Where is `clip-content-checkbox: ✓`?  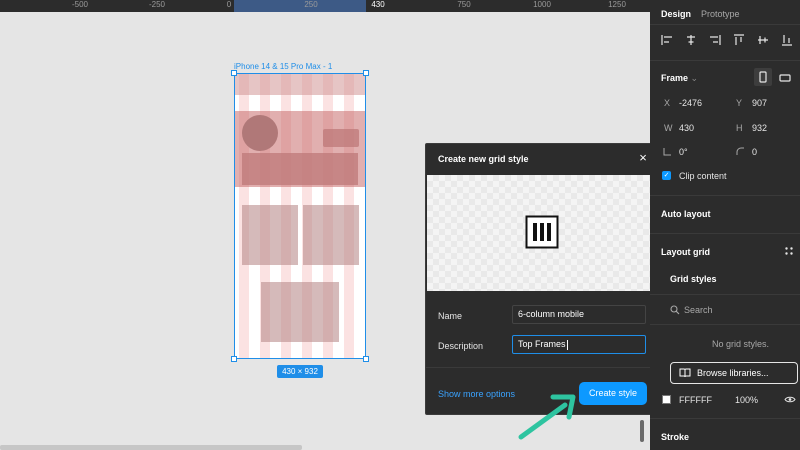 clip-content-checkbox: ✓ is located at coordinates (666, 175).